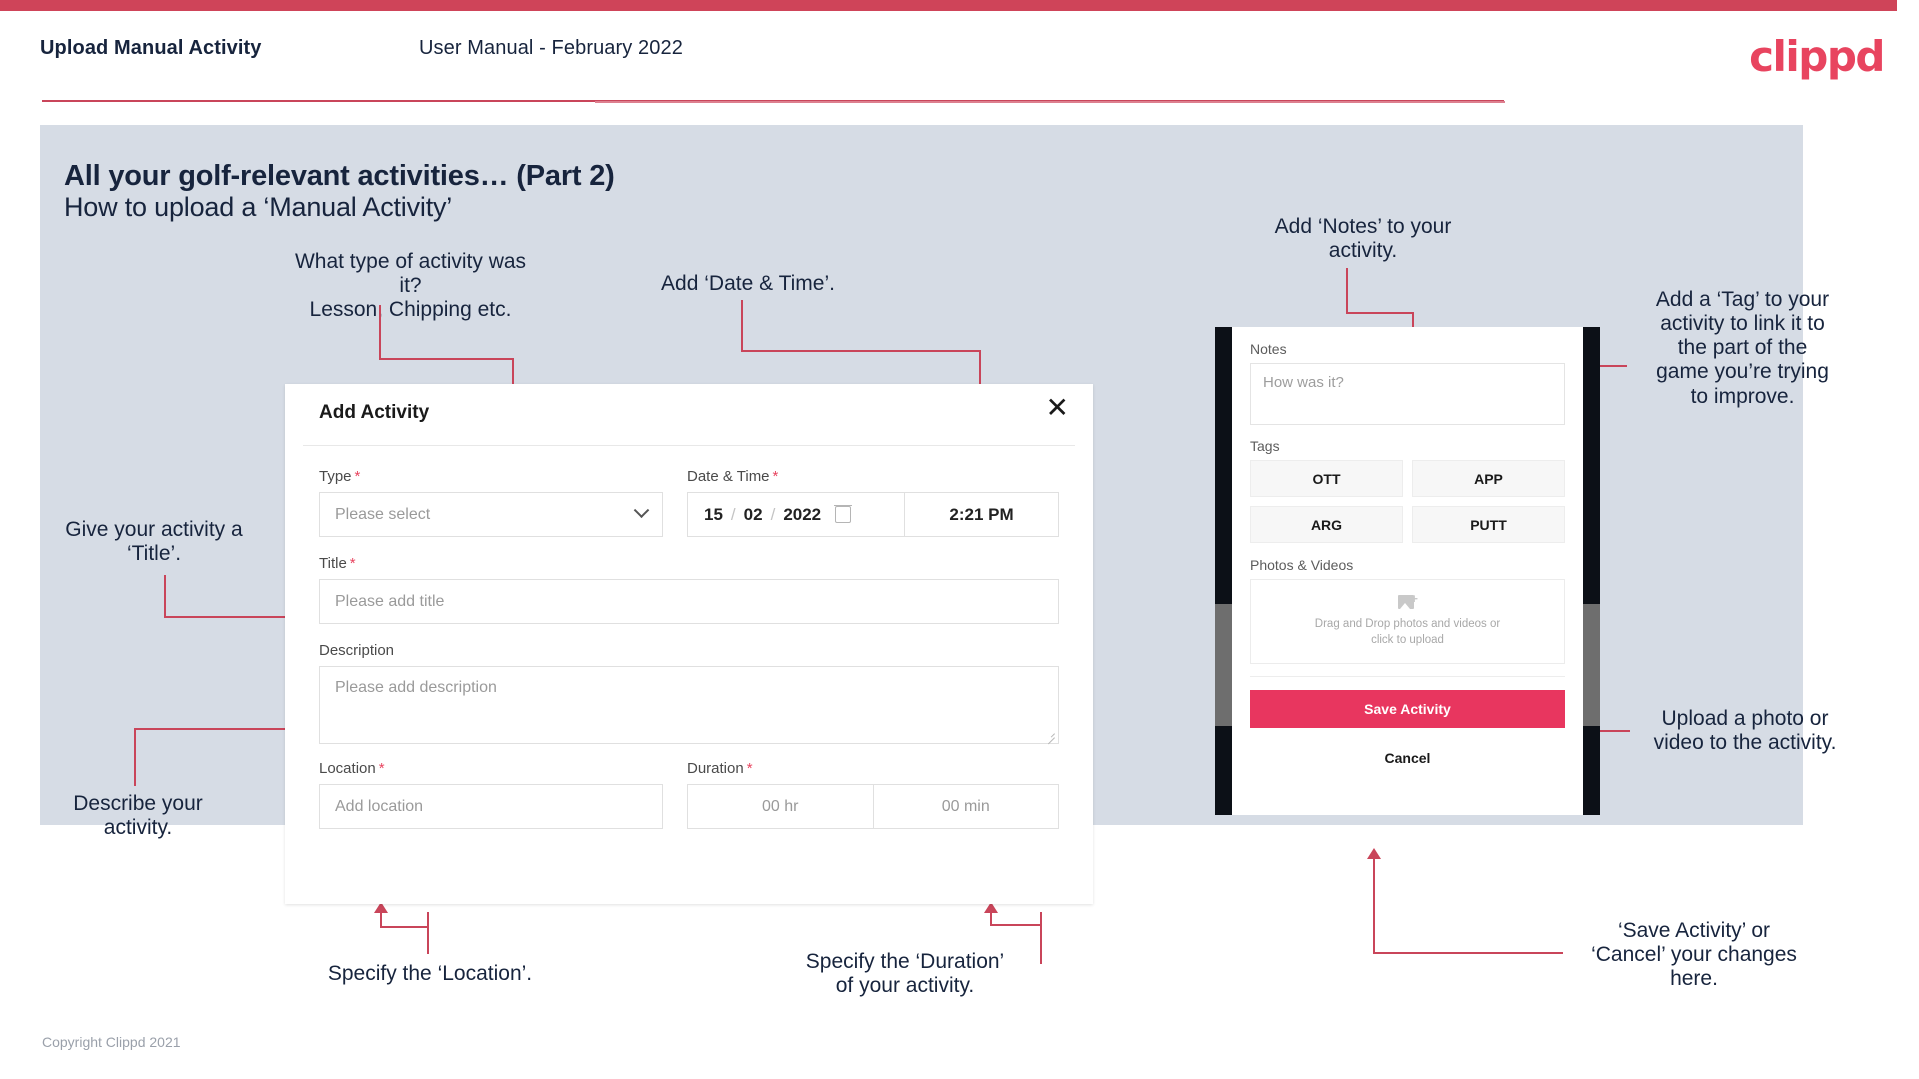 The image size is (1919, 1079). Describe the element at coordinates (873, 476) in the screenshot. I see `datetime-label: Date & Time *` at that location.